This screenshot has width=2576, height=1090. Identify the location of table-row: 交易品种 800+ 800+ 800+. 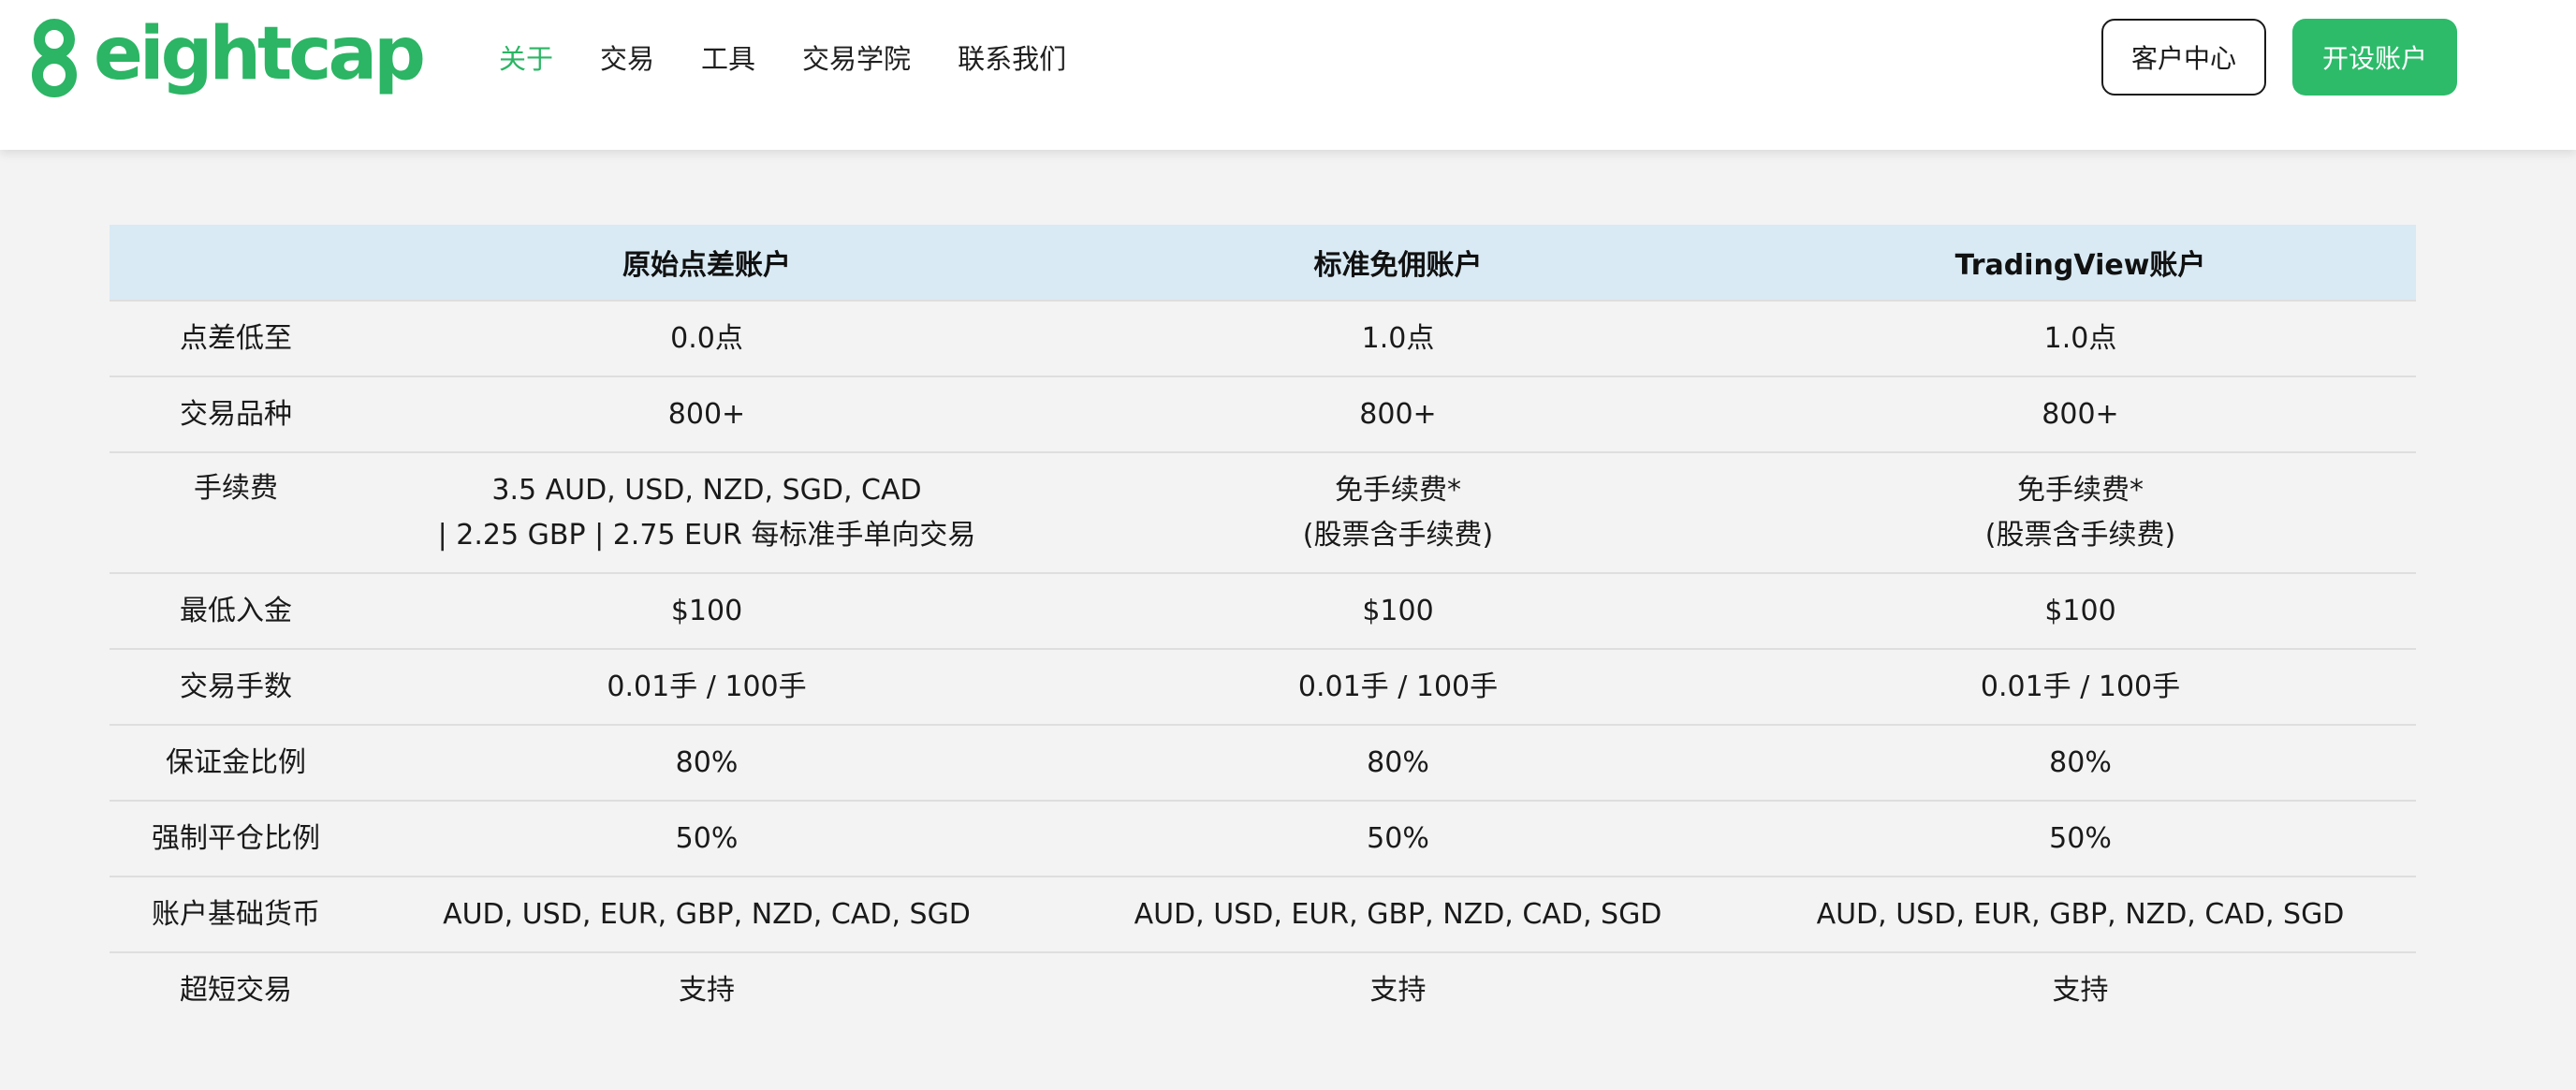
(1263, 414).